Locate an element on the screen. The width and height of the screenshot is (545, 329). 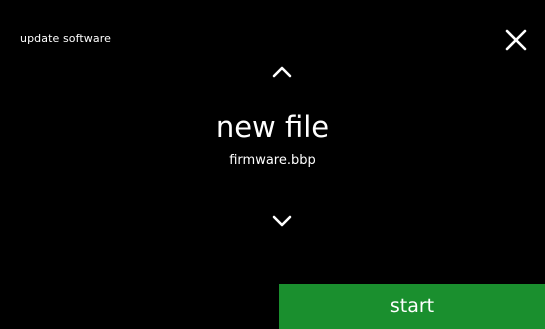
close-icon is located at coordinates (516, 40).